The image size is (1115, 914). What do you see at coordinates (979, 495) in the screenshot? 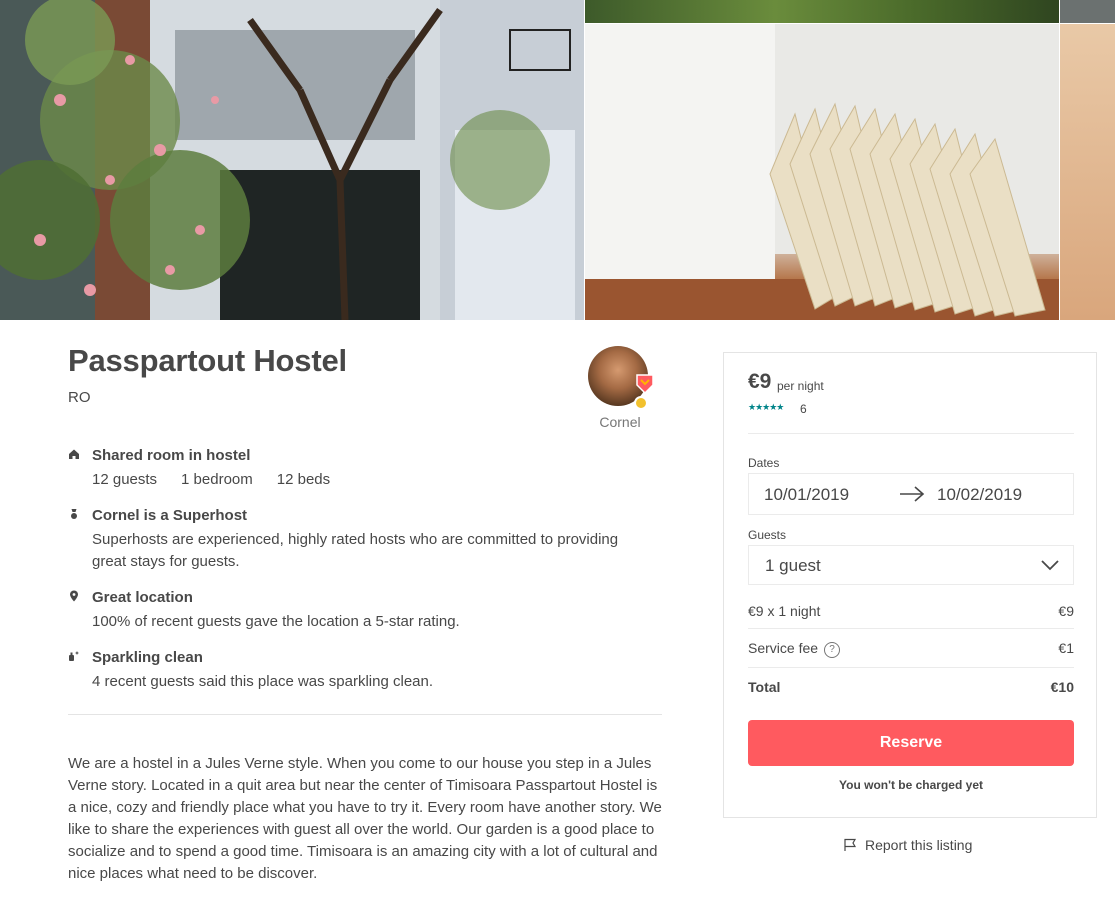
I see `check-out-input: 10/02/2019` at bounding box center [979, 495].